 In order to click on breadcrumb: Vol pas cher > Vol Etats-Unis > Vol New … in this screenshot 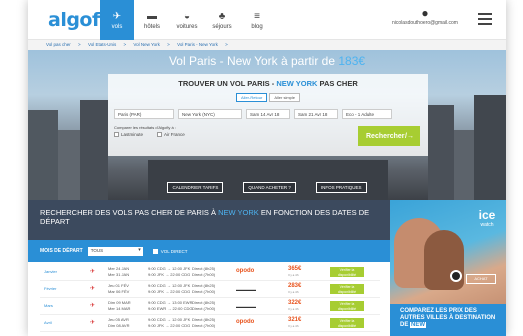, I will do `click(267, 45)`.